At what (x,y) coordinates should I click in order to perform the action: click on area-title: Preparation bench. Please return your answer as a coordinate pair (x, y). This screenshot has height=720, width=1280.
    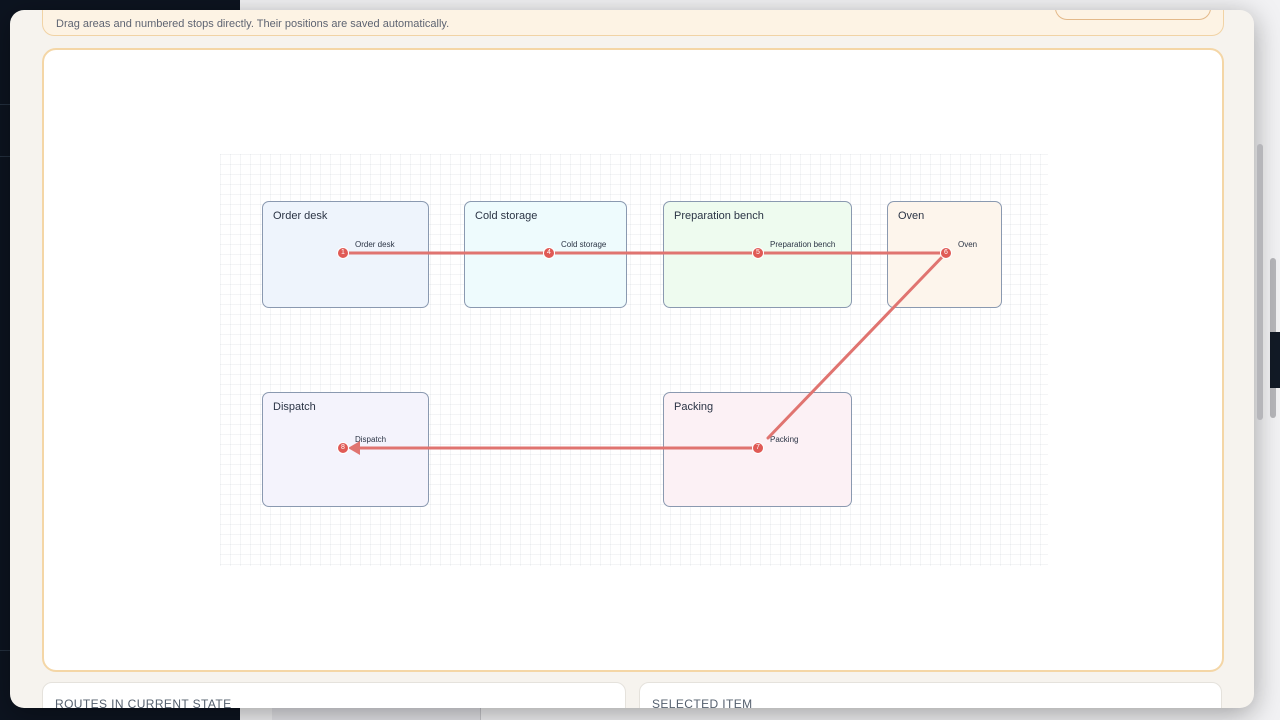
    Looking at the image, I should click on (719, 216).